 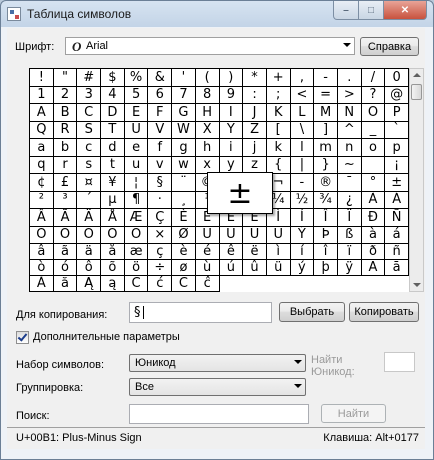 I want to click on char-cell: W, so click(x=184, y=130).